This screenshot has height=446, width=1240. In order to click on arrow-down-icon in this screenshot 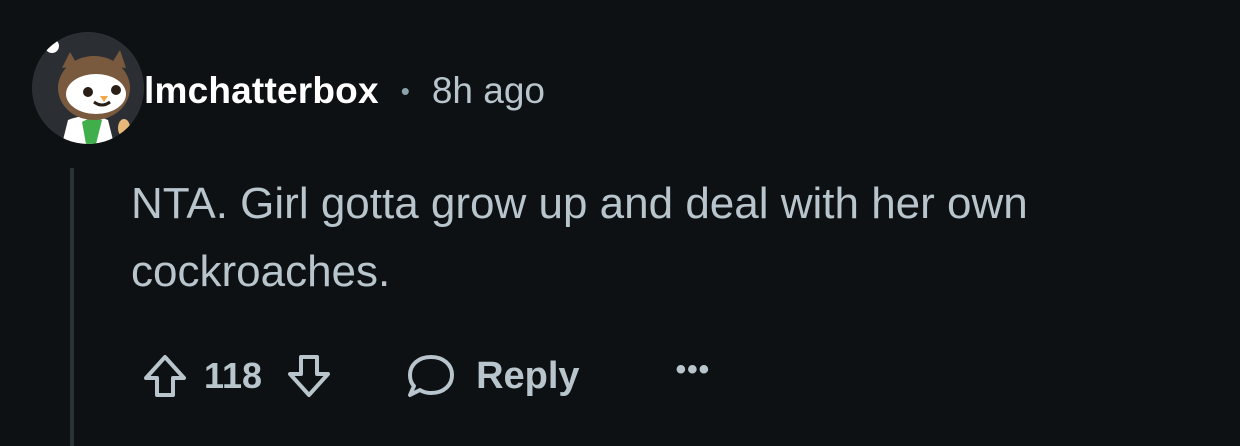, I will do `click(309, 376)`.